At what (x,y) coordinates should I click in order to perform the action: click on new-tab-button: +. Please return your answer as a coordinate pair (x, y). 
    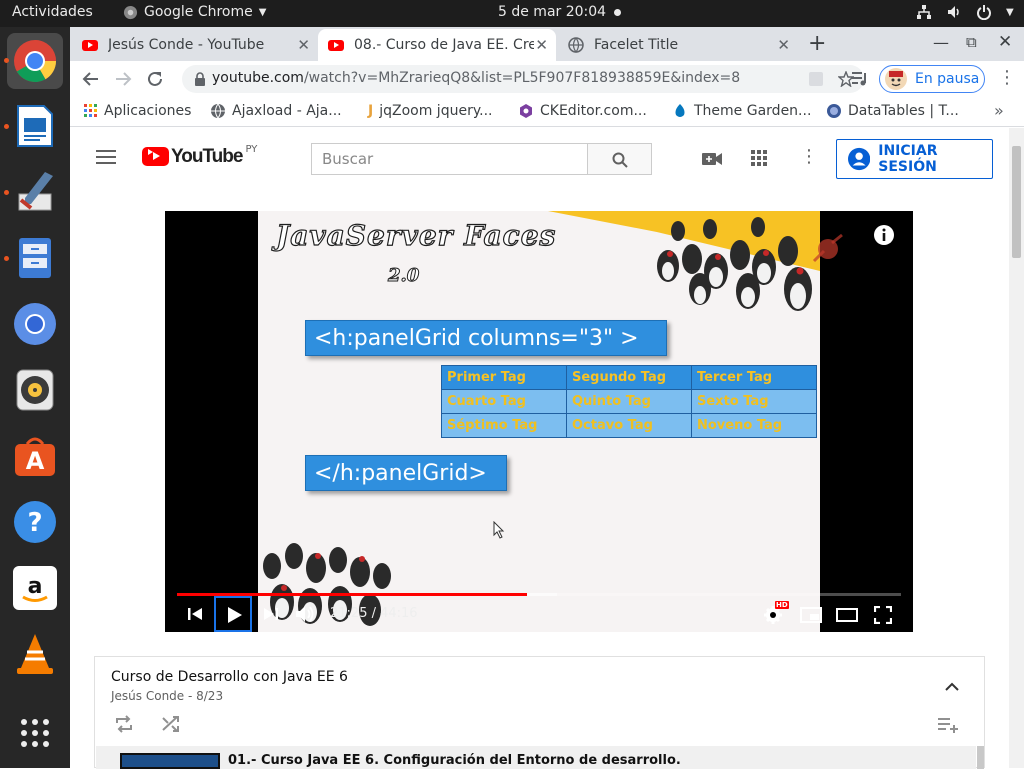
    Looking at the image, I should click on (817, 43).